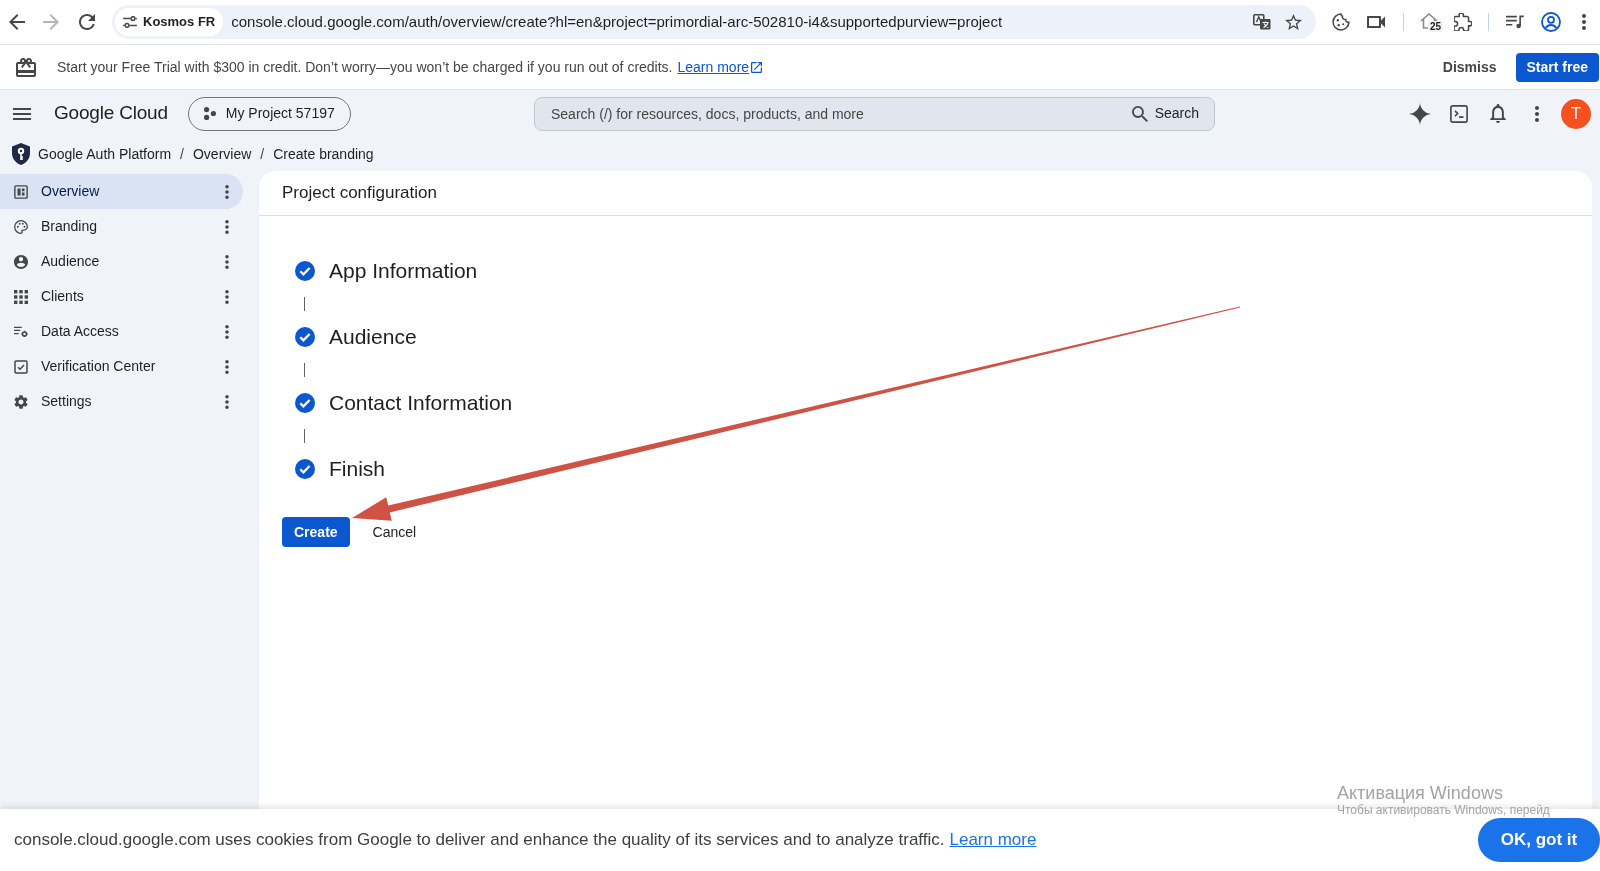 The height and width of the screenshot is (871, 1600). What do you see at coordinates (62, 296) in the screenshot?
I see `sidebar-item-label: Clients` at bounding box center [62, 296].